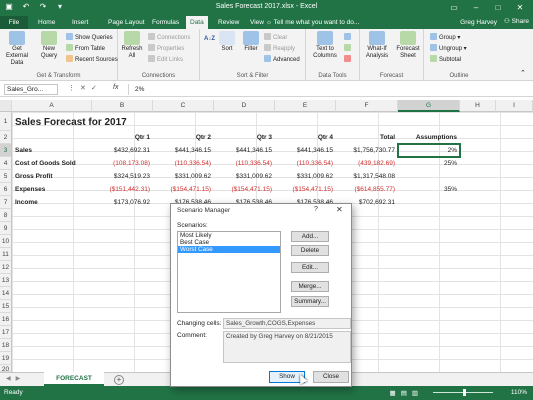 The image size is (533, 400). Describe the element at coordinates (21, 379) in the screenshot. I see `next-sheet-icon: ▶` at that location.